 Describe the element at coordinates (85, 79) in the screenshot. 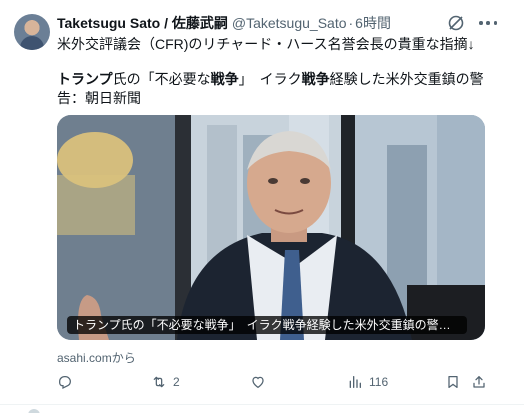

I see `title-bold-1: トランプ` at that location.